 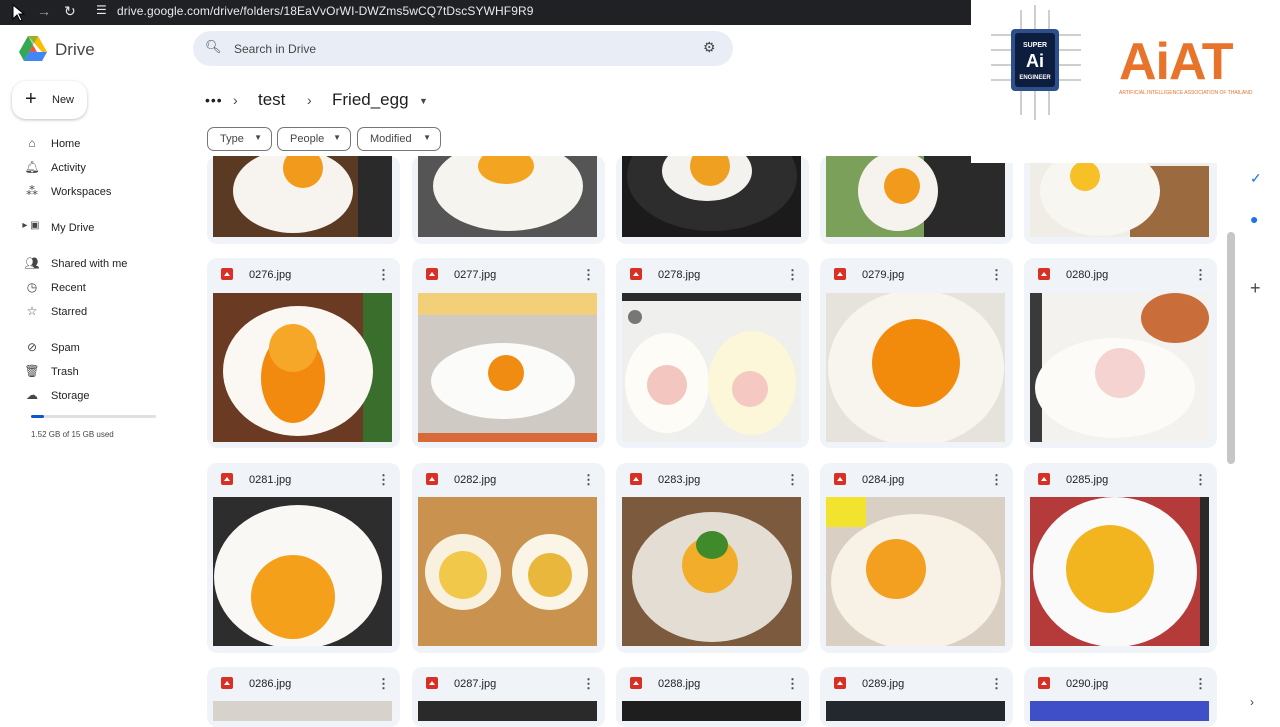 What do you see at coordinates (102, 373) in the screenshot?
I see `sidebar-item-trash: 🗑︎ Trash` at bounding box center [102, 373].